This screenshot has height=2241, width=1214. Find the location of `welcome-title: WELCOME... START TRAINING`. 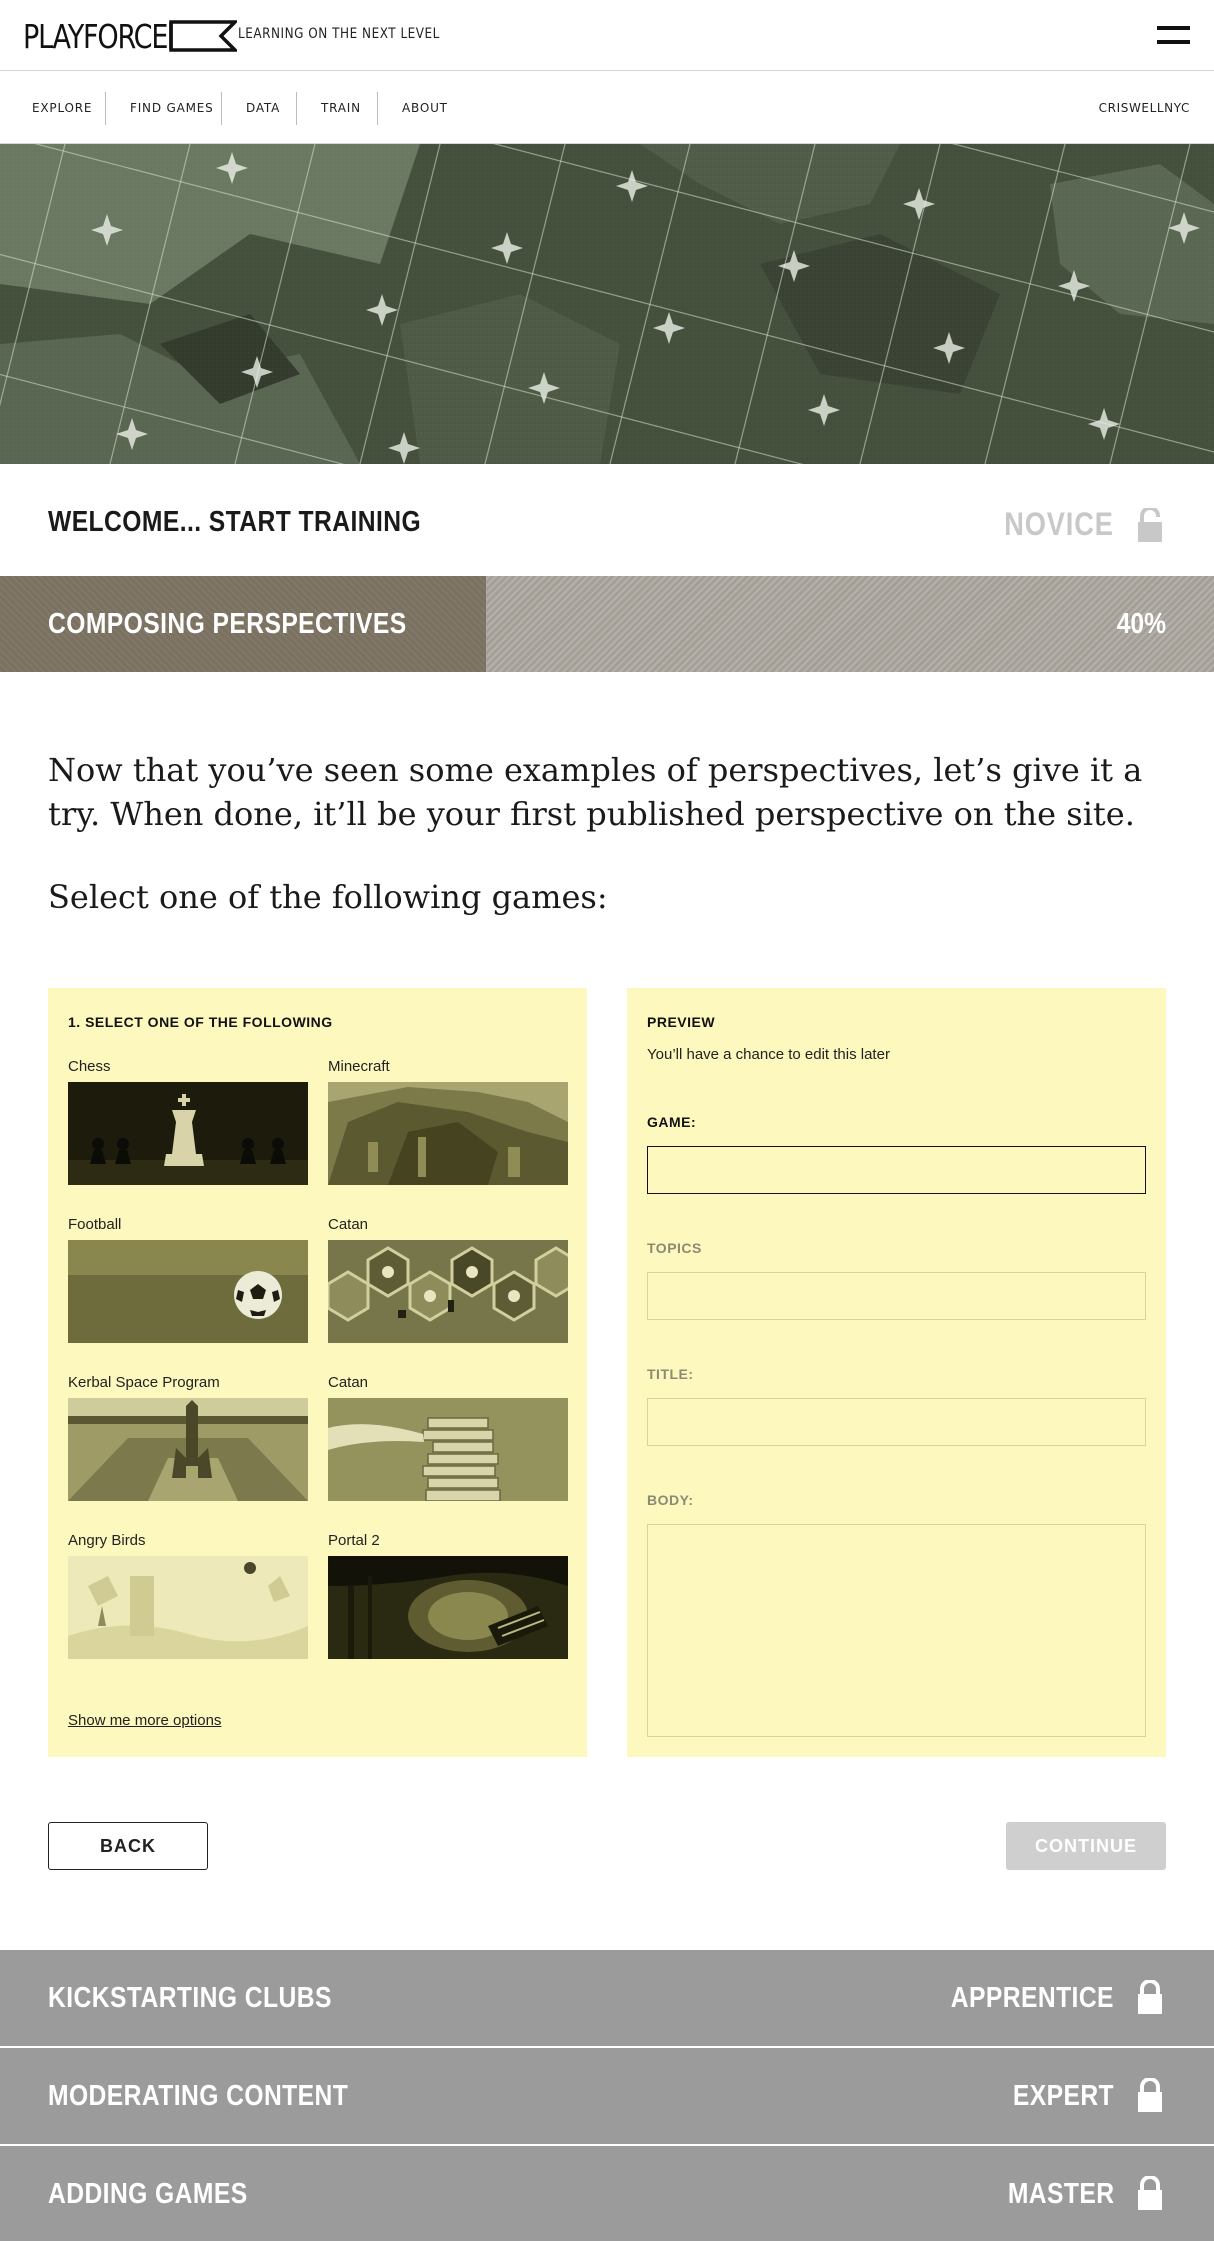

welcome-title: WELCOME... START TRAINING is located at coordinates (235, 522).